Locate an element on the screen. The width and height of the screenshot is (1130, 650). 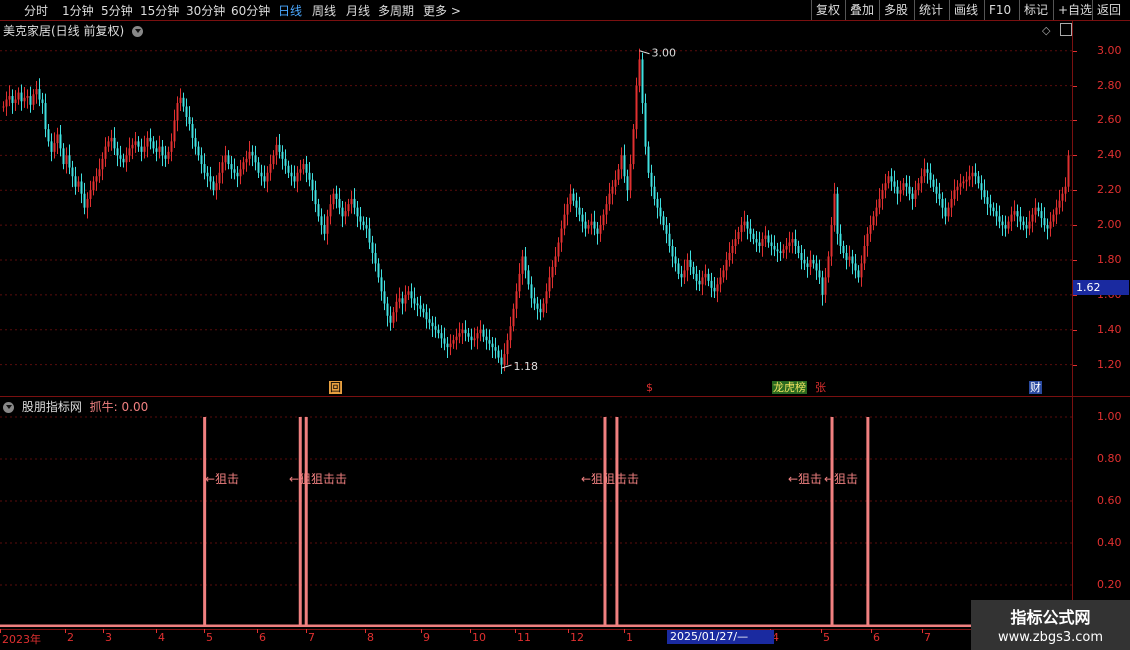
timeframe-7: 周线 is located at coordinates (324, 10).